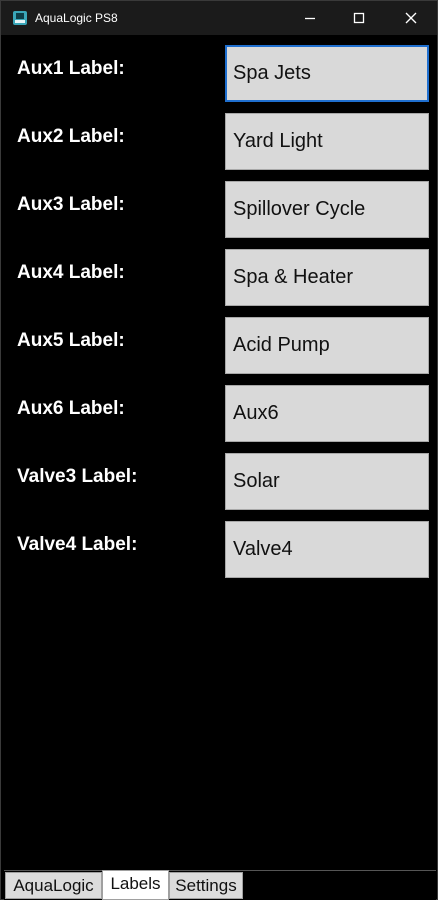 The width and height of the screenshot is (438, 900). I want to click on valve3-label: Valve3 Label:, so click(77, 476).